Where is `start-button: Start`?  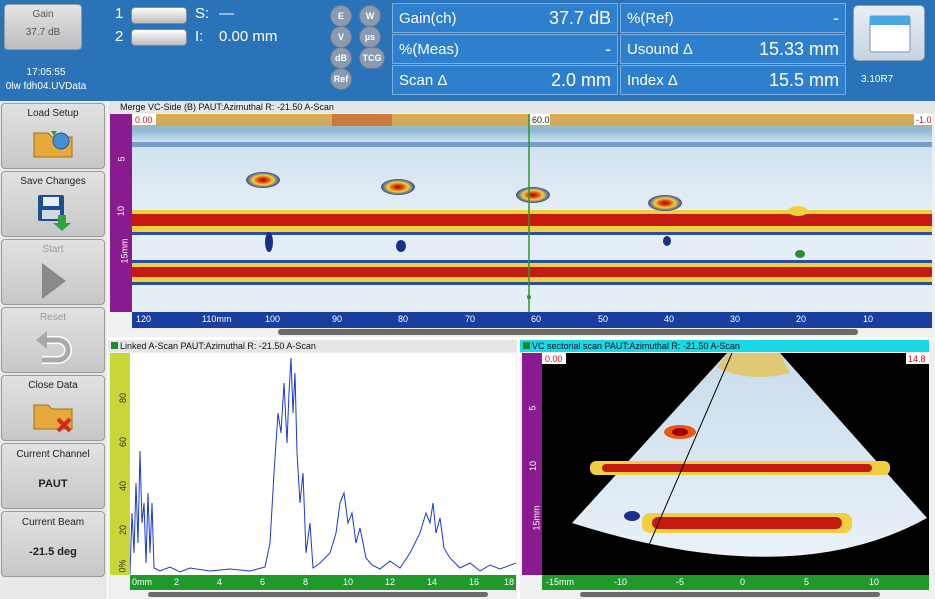
start-button: Start is located at coordinates (53, 272).